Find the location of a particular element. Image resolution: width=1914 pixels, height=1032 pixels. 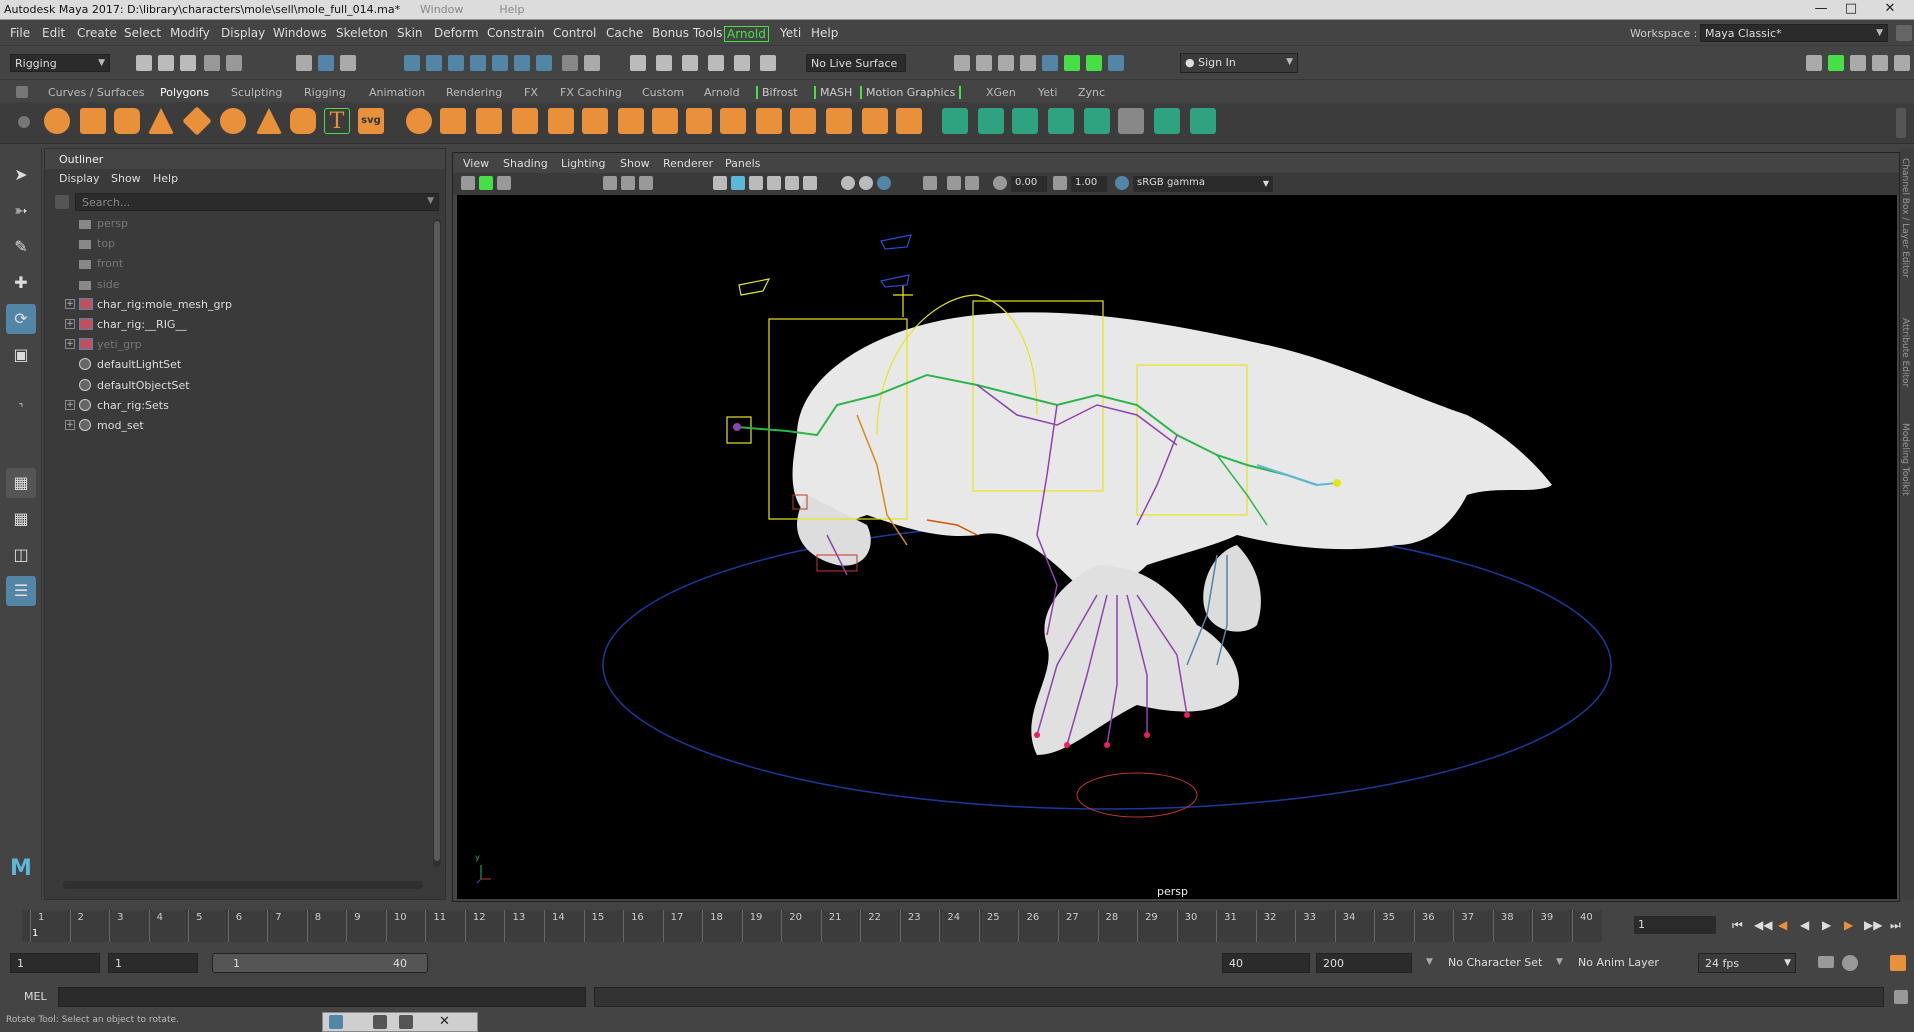

step-back-key-icon: ◀ is located at coordinates (1782, 925).